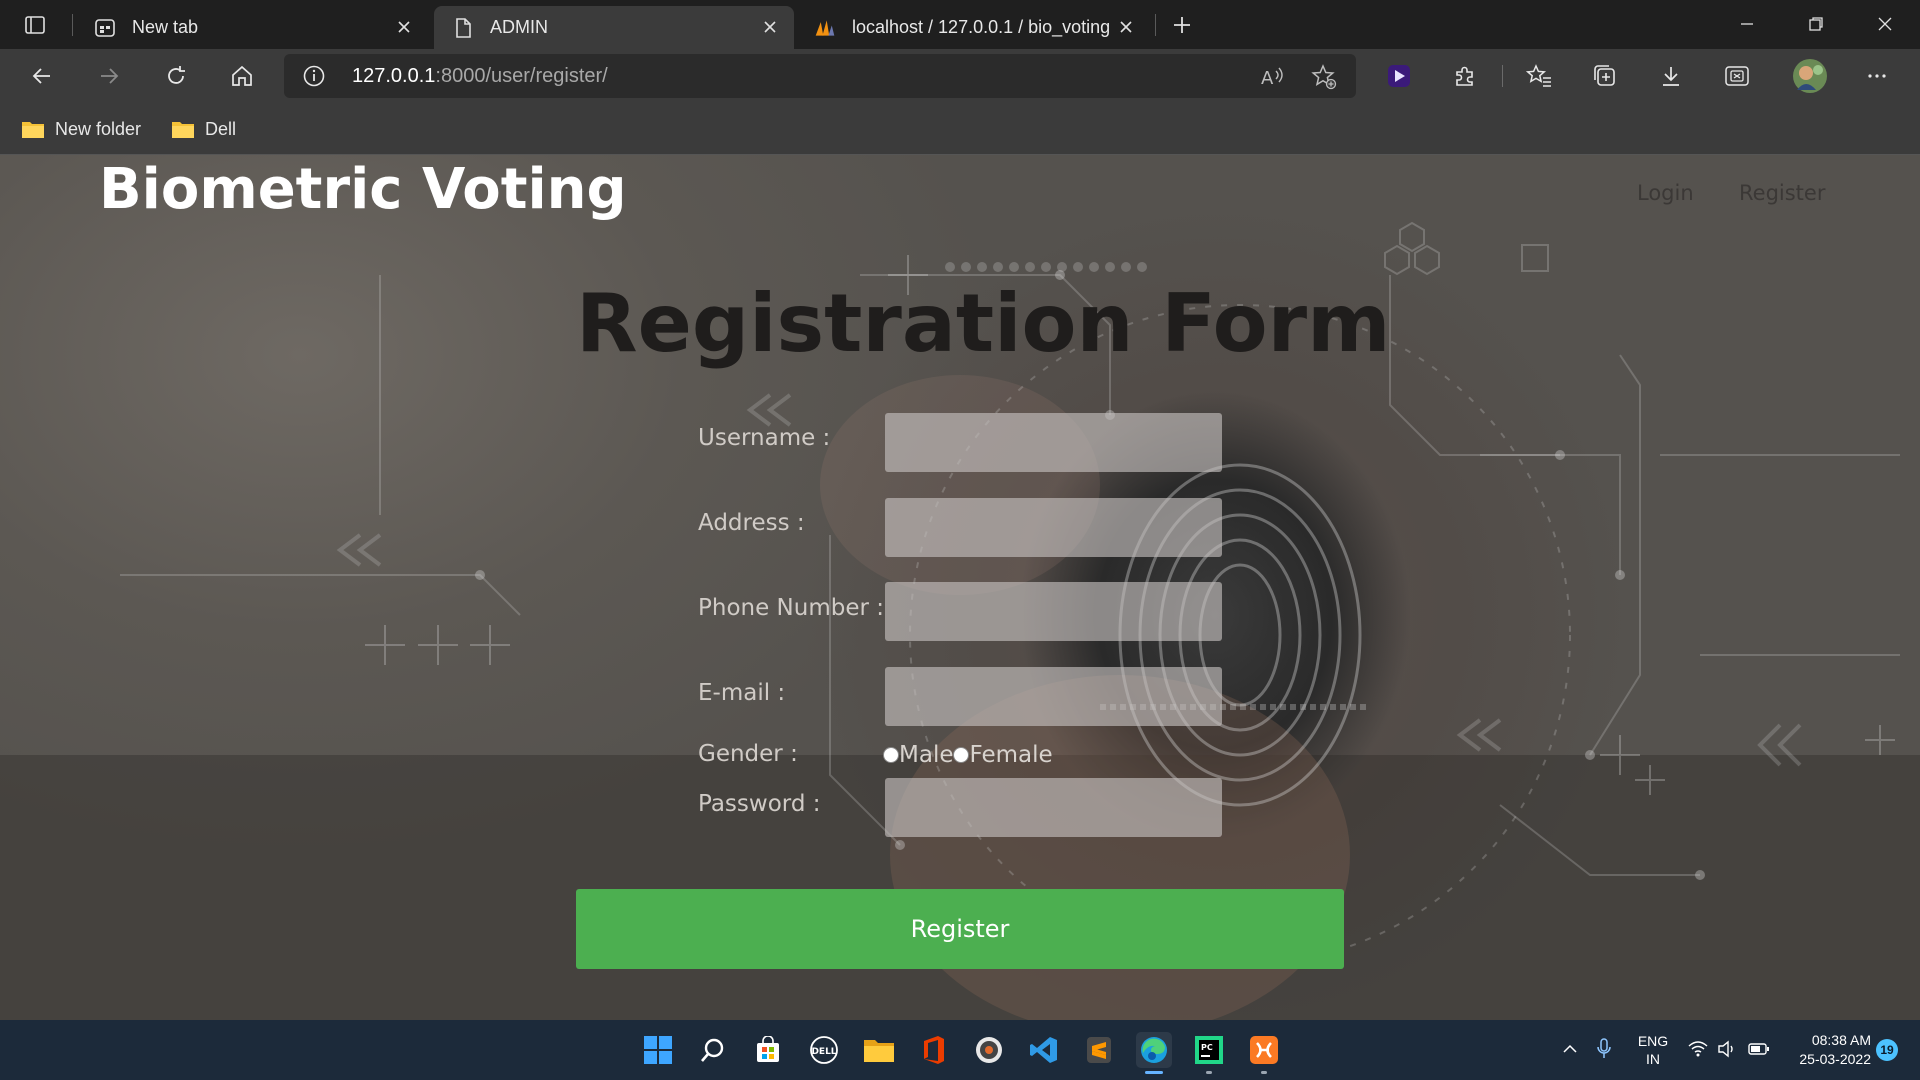 This screenshot has height=1080, width=1920. I want to click on brand-logo-text: Biometric Voting, so click(363, 189).